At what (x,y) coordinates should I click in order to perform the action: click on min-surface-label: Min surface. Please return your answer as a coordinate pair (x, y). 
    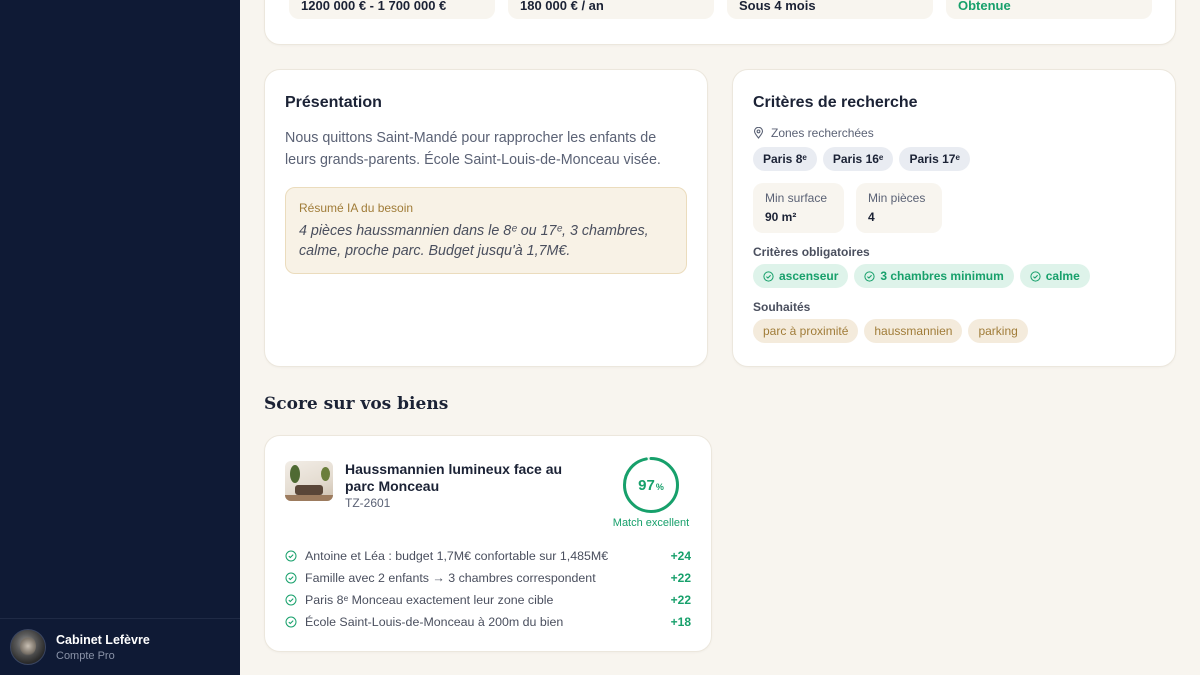
    Looking at the image, I should click on (796, 198).